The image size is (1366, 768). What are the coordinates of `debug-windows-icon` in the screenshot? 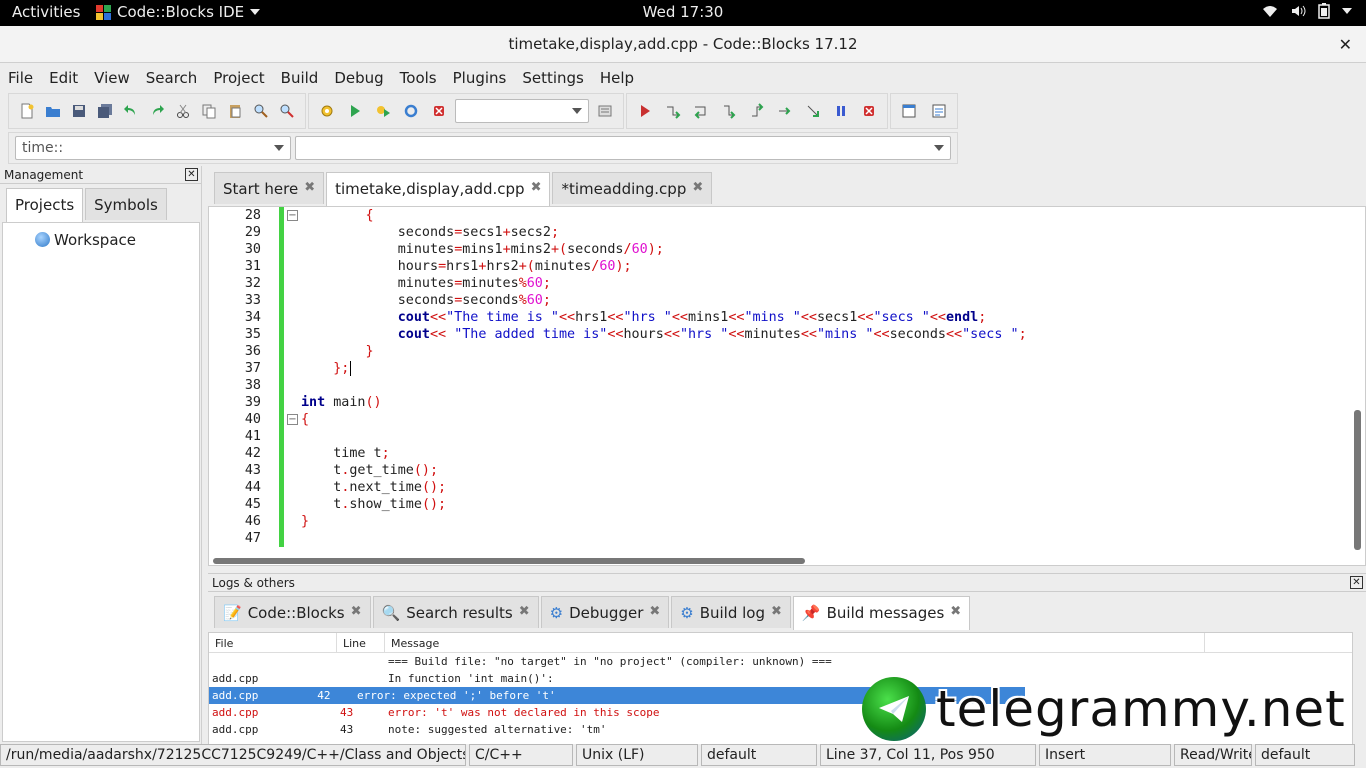 It's located at (909, 111).